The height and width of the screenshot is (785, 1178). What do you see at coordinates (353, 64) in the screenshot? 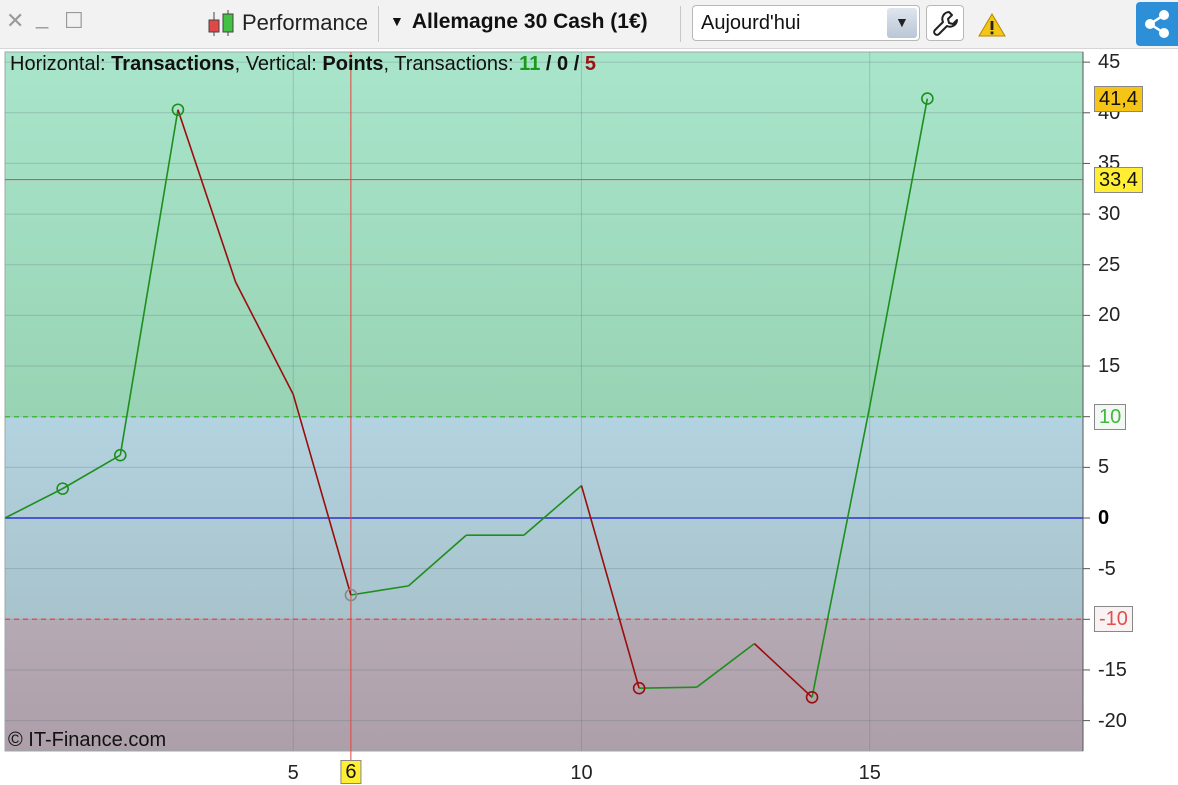
I see `vertical-value: Points` at bounding box center [353, 64].